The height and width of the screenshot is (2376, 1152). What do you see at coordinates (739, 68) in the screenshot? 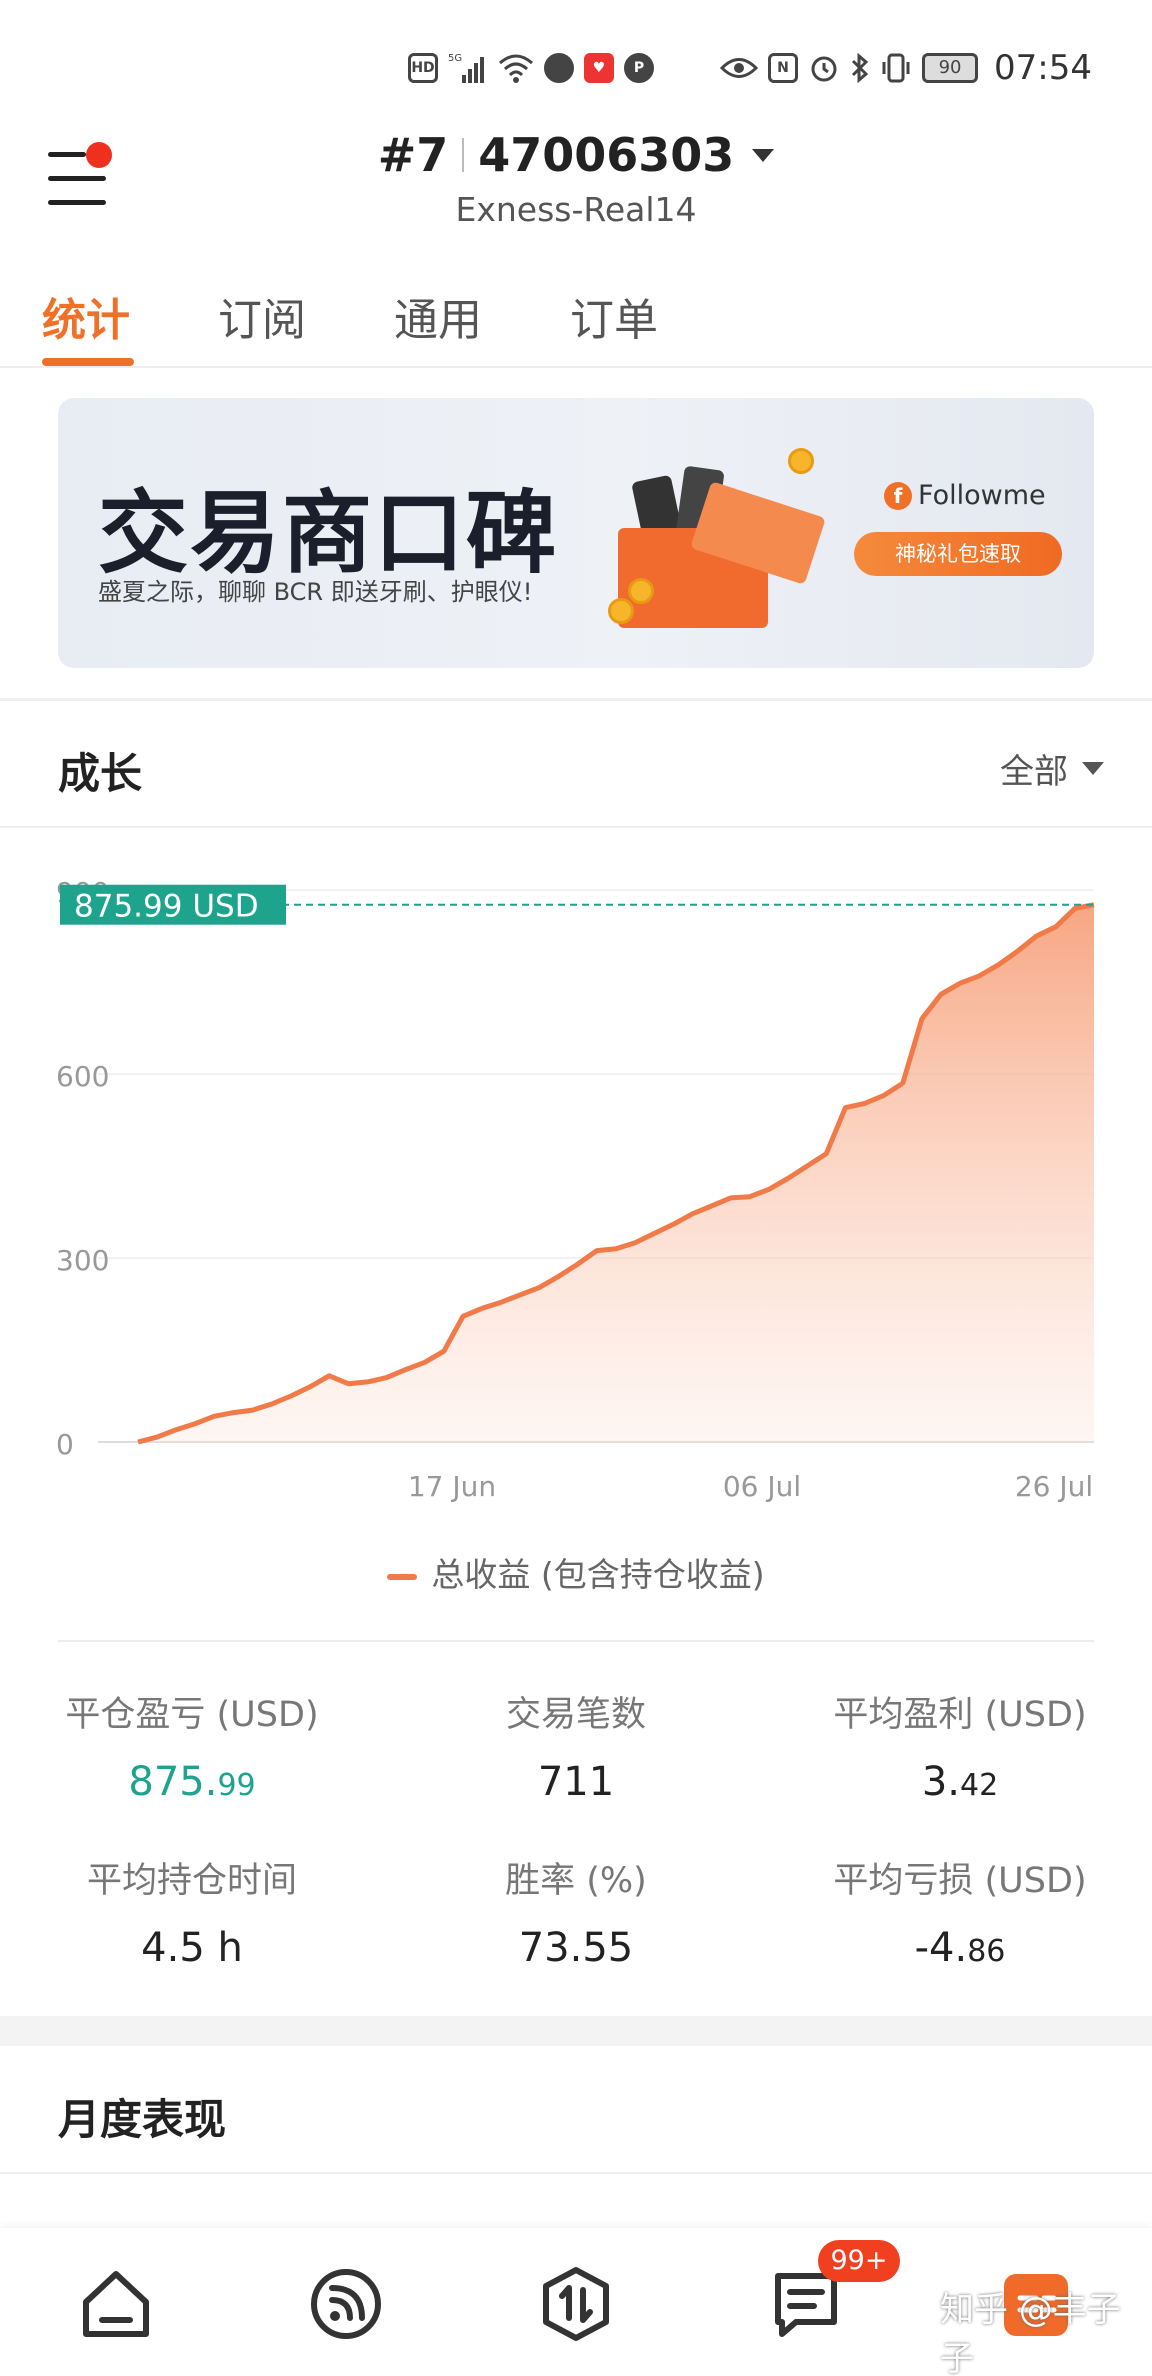
I see `eye-icon` at bounding box center [739, 68].